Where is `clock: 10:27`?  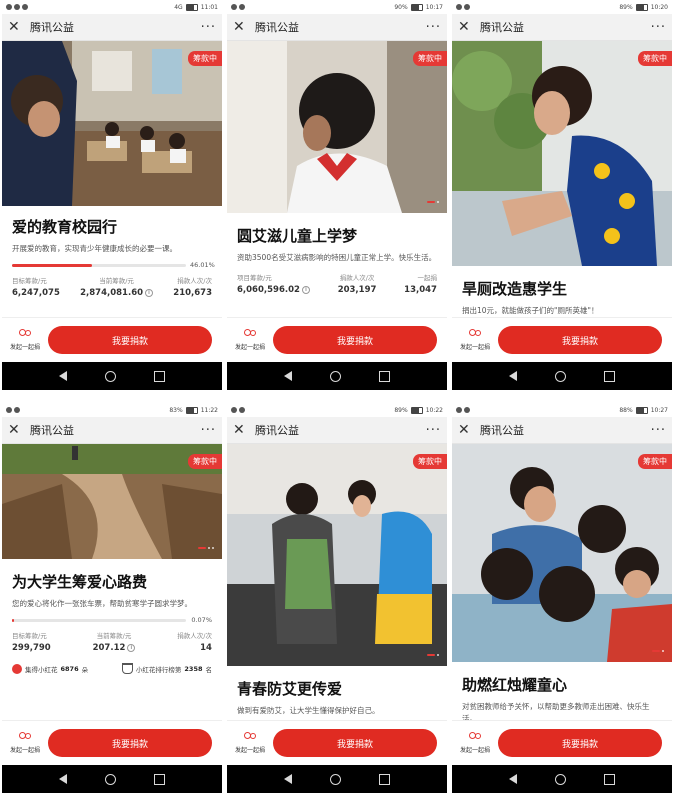 clock: 10:27 is located at coordinates (659, 410).